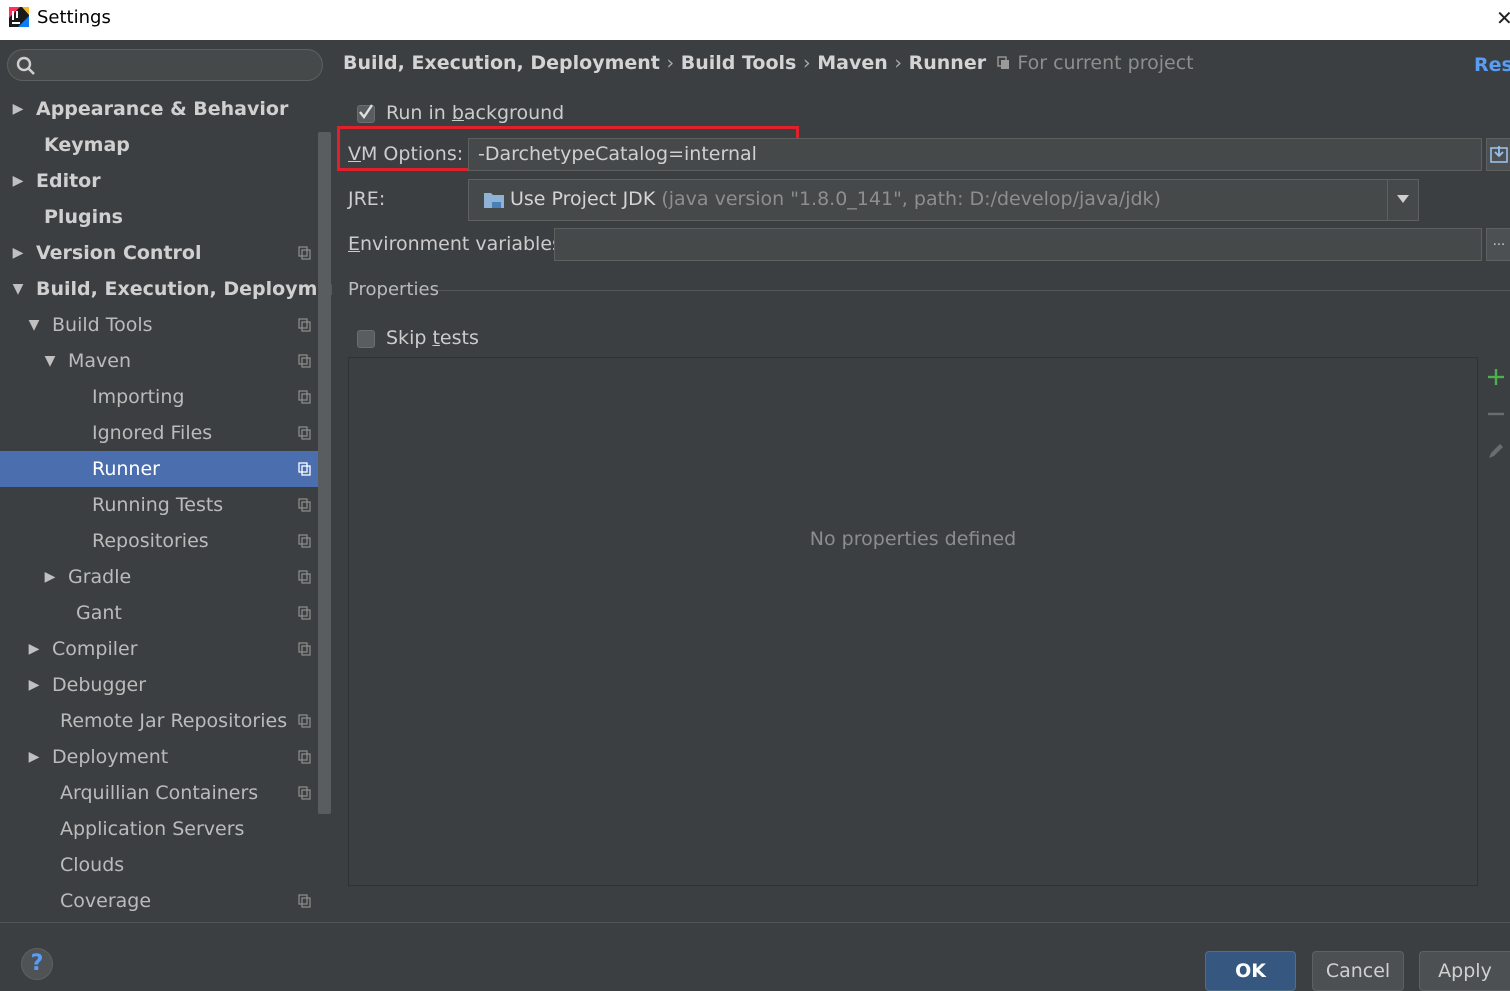 This screenshot has width=1510, height=991. I want to click on sidebar-item-plugins: Plugins, so click(159, 217).